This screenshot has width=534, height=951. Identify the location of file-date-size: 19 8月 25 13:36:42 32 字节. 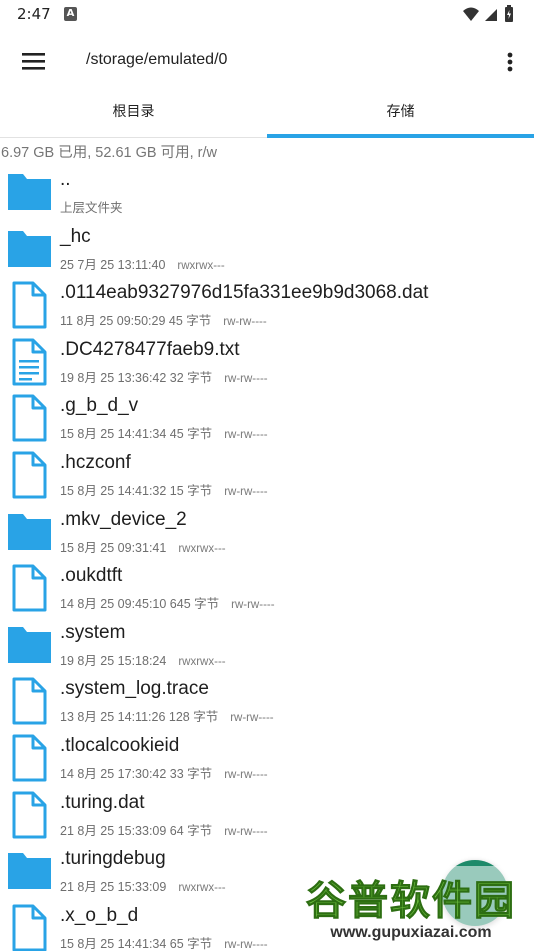
(136, 377).